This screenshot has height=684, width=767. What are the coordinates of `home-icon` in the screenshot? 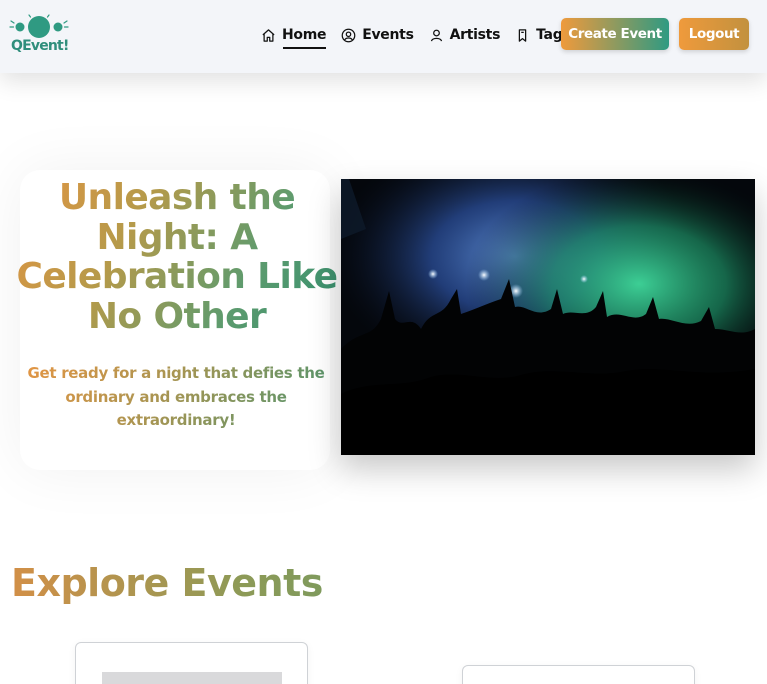 It's located at (268, 35).